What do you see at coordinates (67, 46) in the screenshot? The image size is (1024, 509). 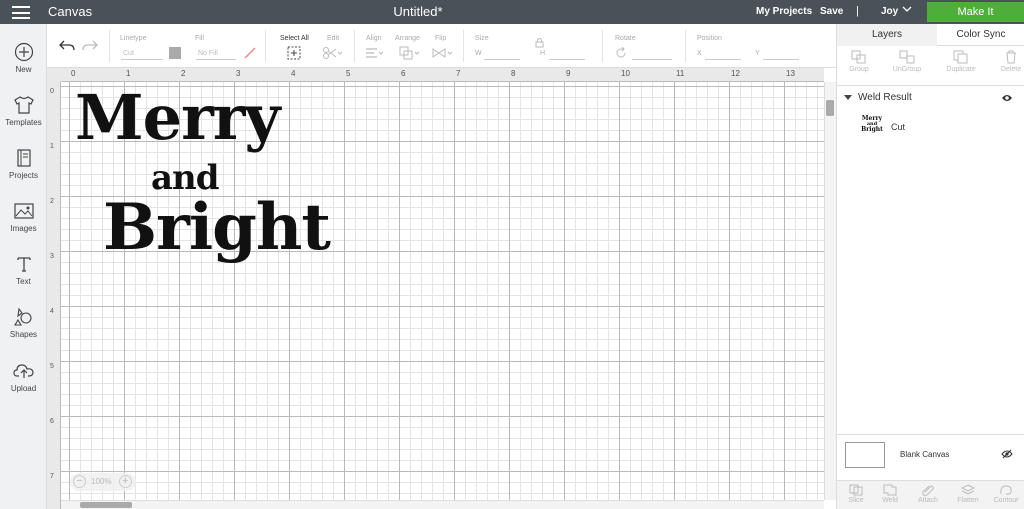 I see `undo-icon` at bounding box center [67, 46].